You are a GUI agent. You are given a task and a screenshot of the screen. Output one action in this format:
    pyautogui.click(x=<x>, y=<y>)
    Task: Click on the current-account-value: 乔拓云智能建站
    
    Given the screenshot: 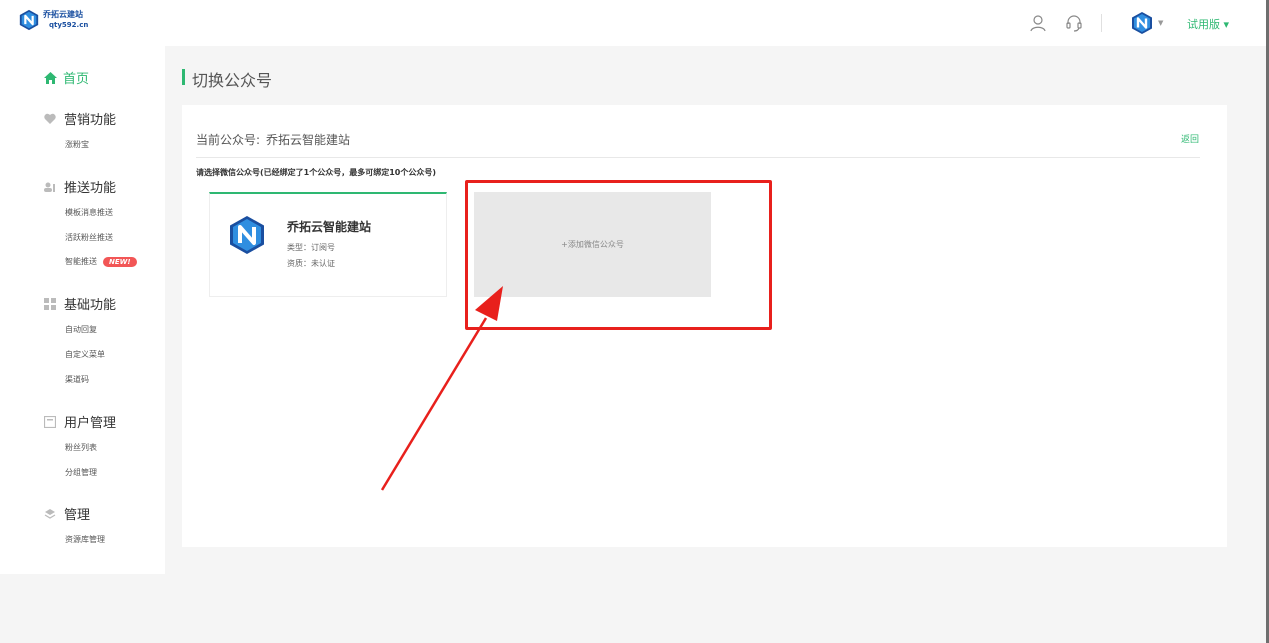 What is the action you would take?
    pyautogui.click(x=308, y=140)
    